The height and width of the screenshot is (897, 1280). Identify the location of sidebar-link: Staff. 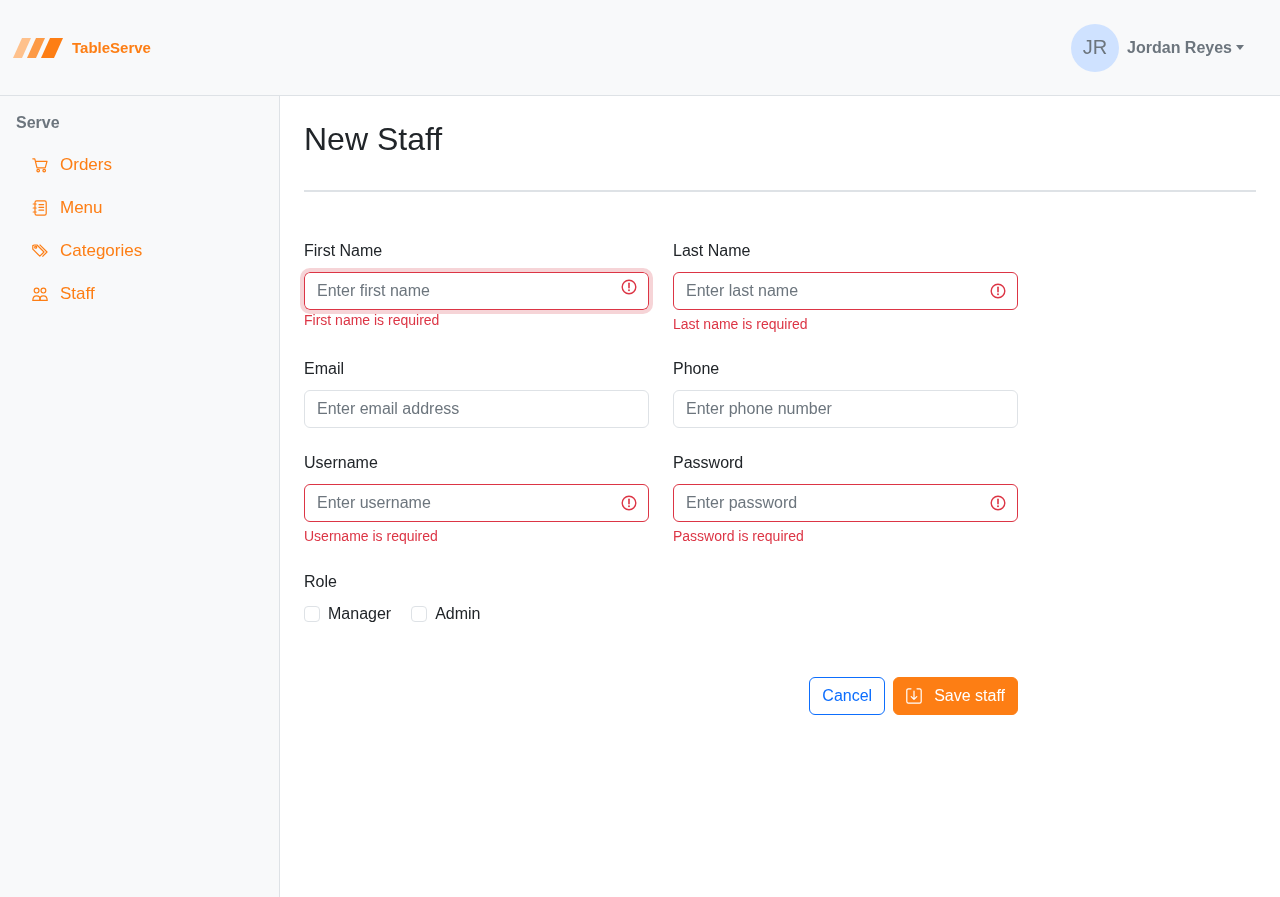
(63, 293).